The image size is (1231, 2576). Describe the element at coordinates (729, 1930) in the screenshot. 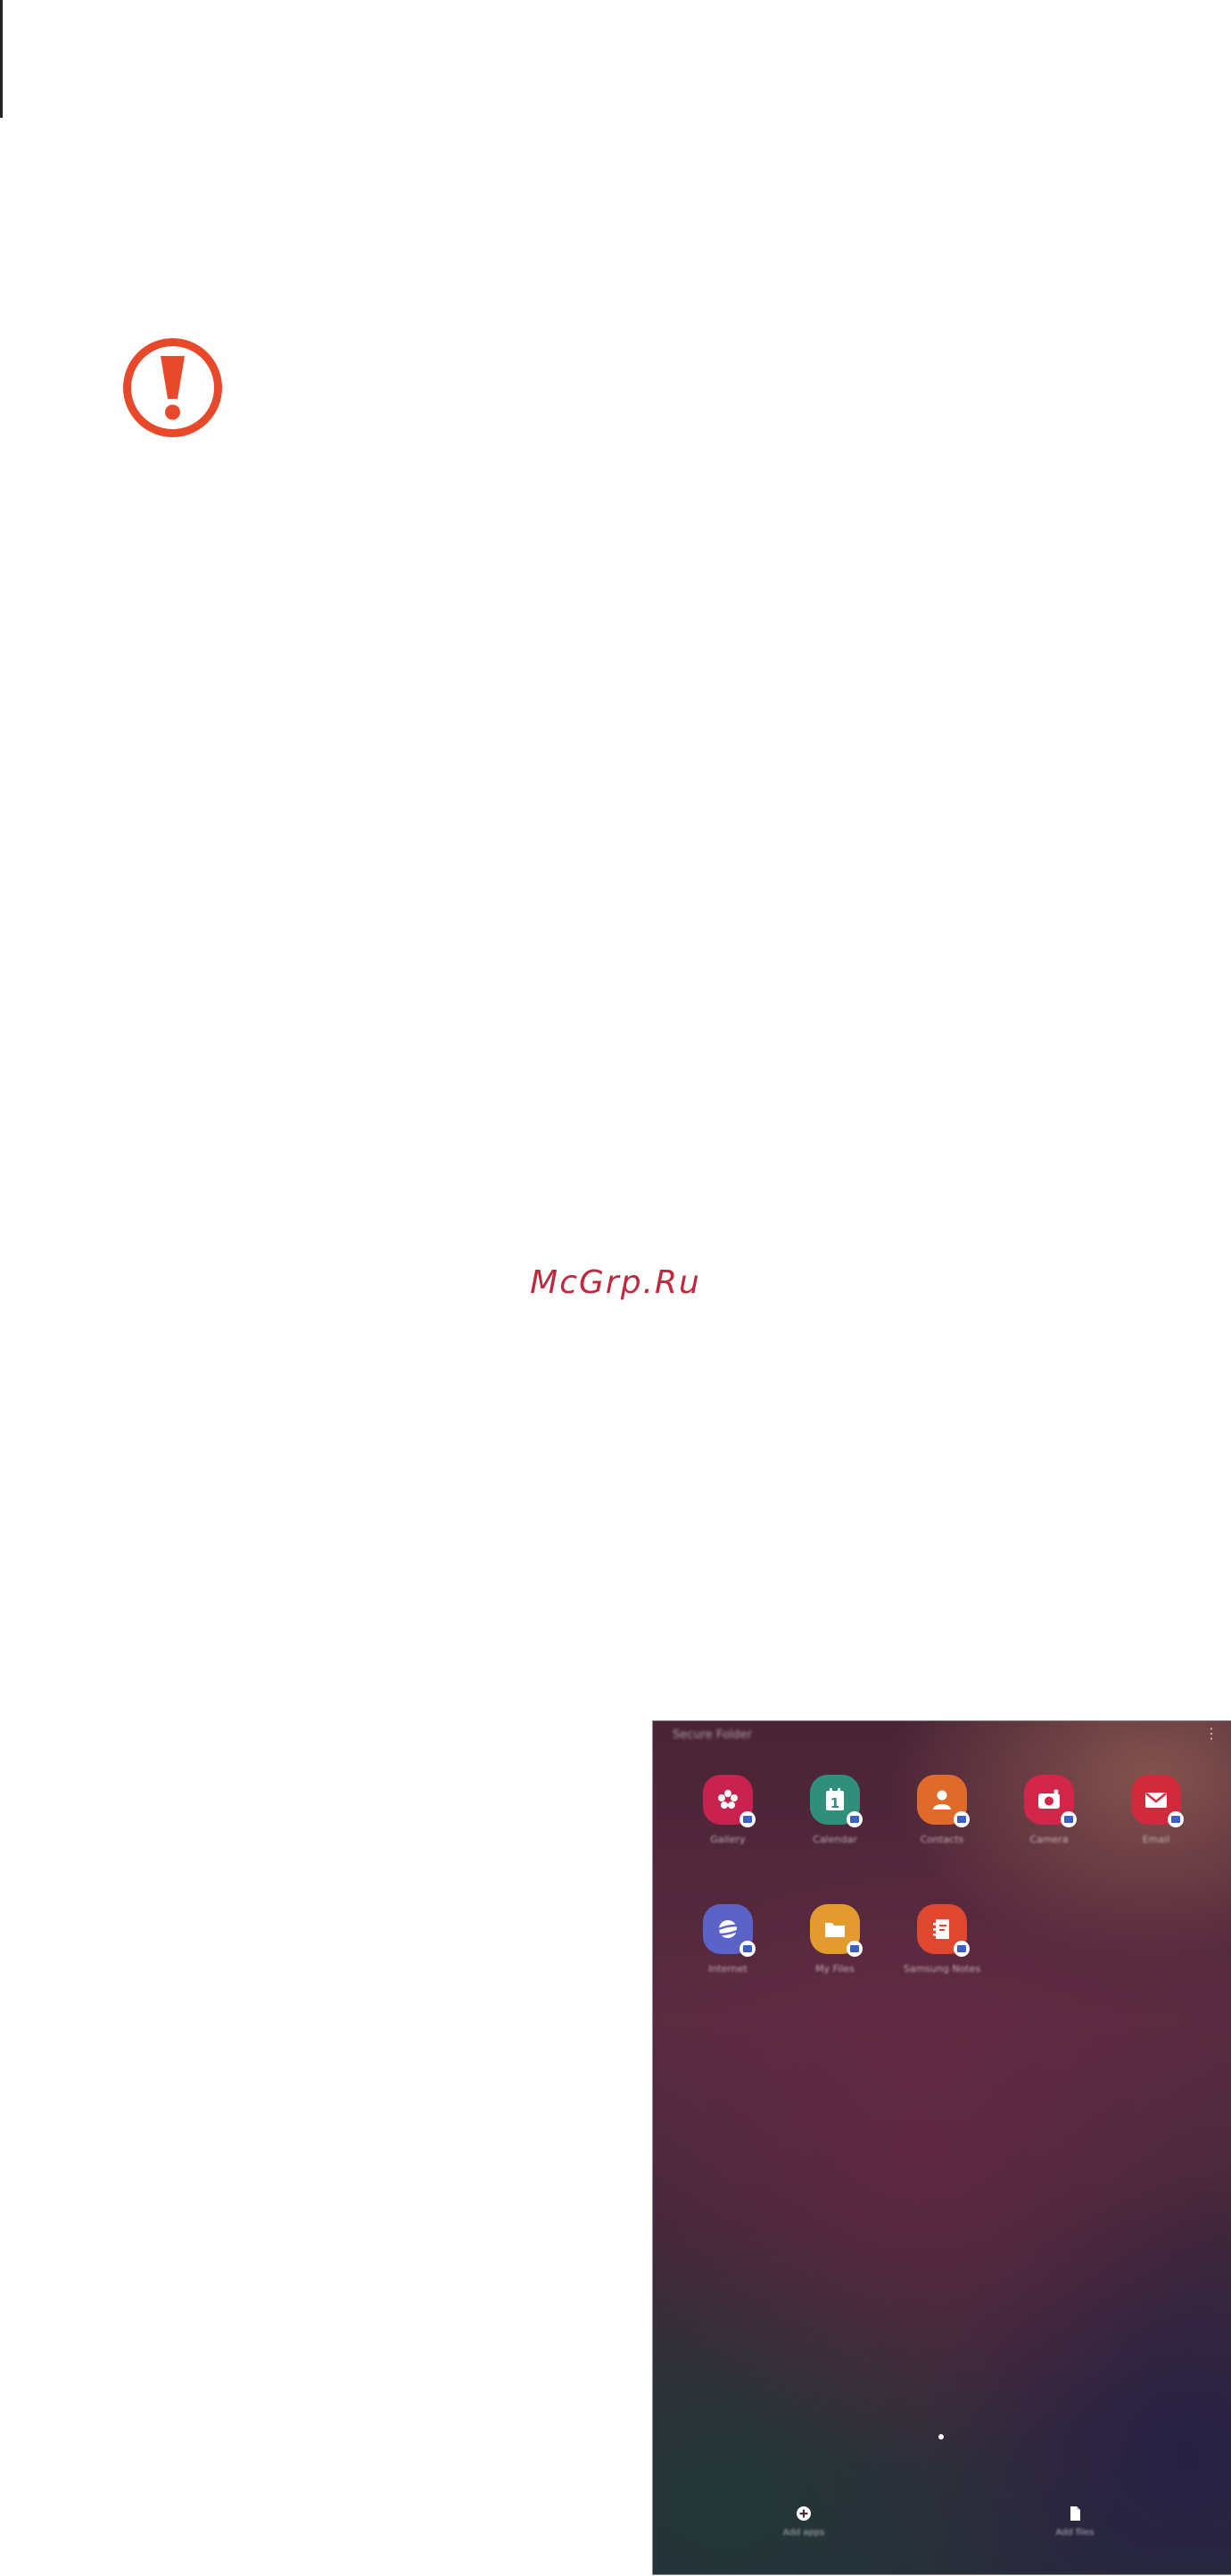

I see `internet-icon` at that location.